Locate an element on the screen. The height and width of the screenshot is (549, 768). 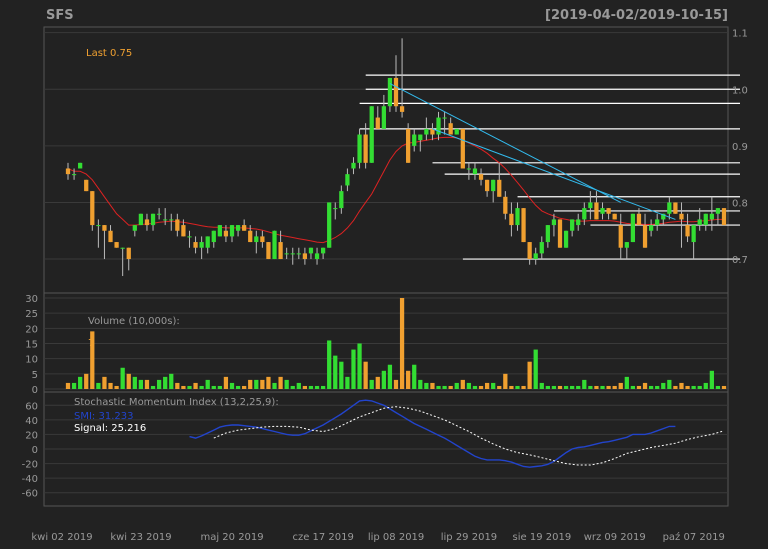
smi-tick-label: 0 is located at coordinates (35, 450).